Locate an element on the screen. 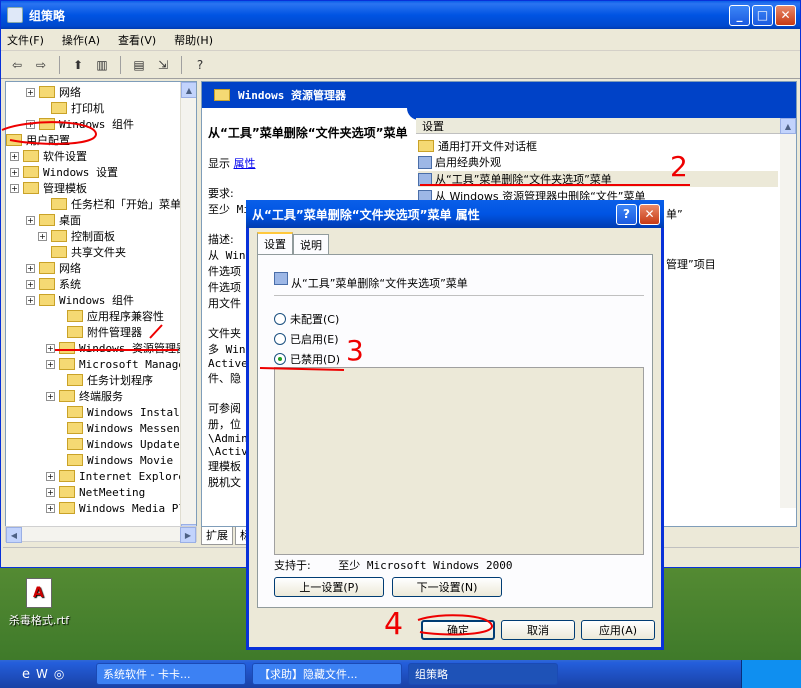  menu-view: 查看(V) is located at coordinates (137, 40).